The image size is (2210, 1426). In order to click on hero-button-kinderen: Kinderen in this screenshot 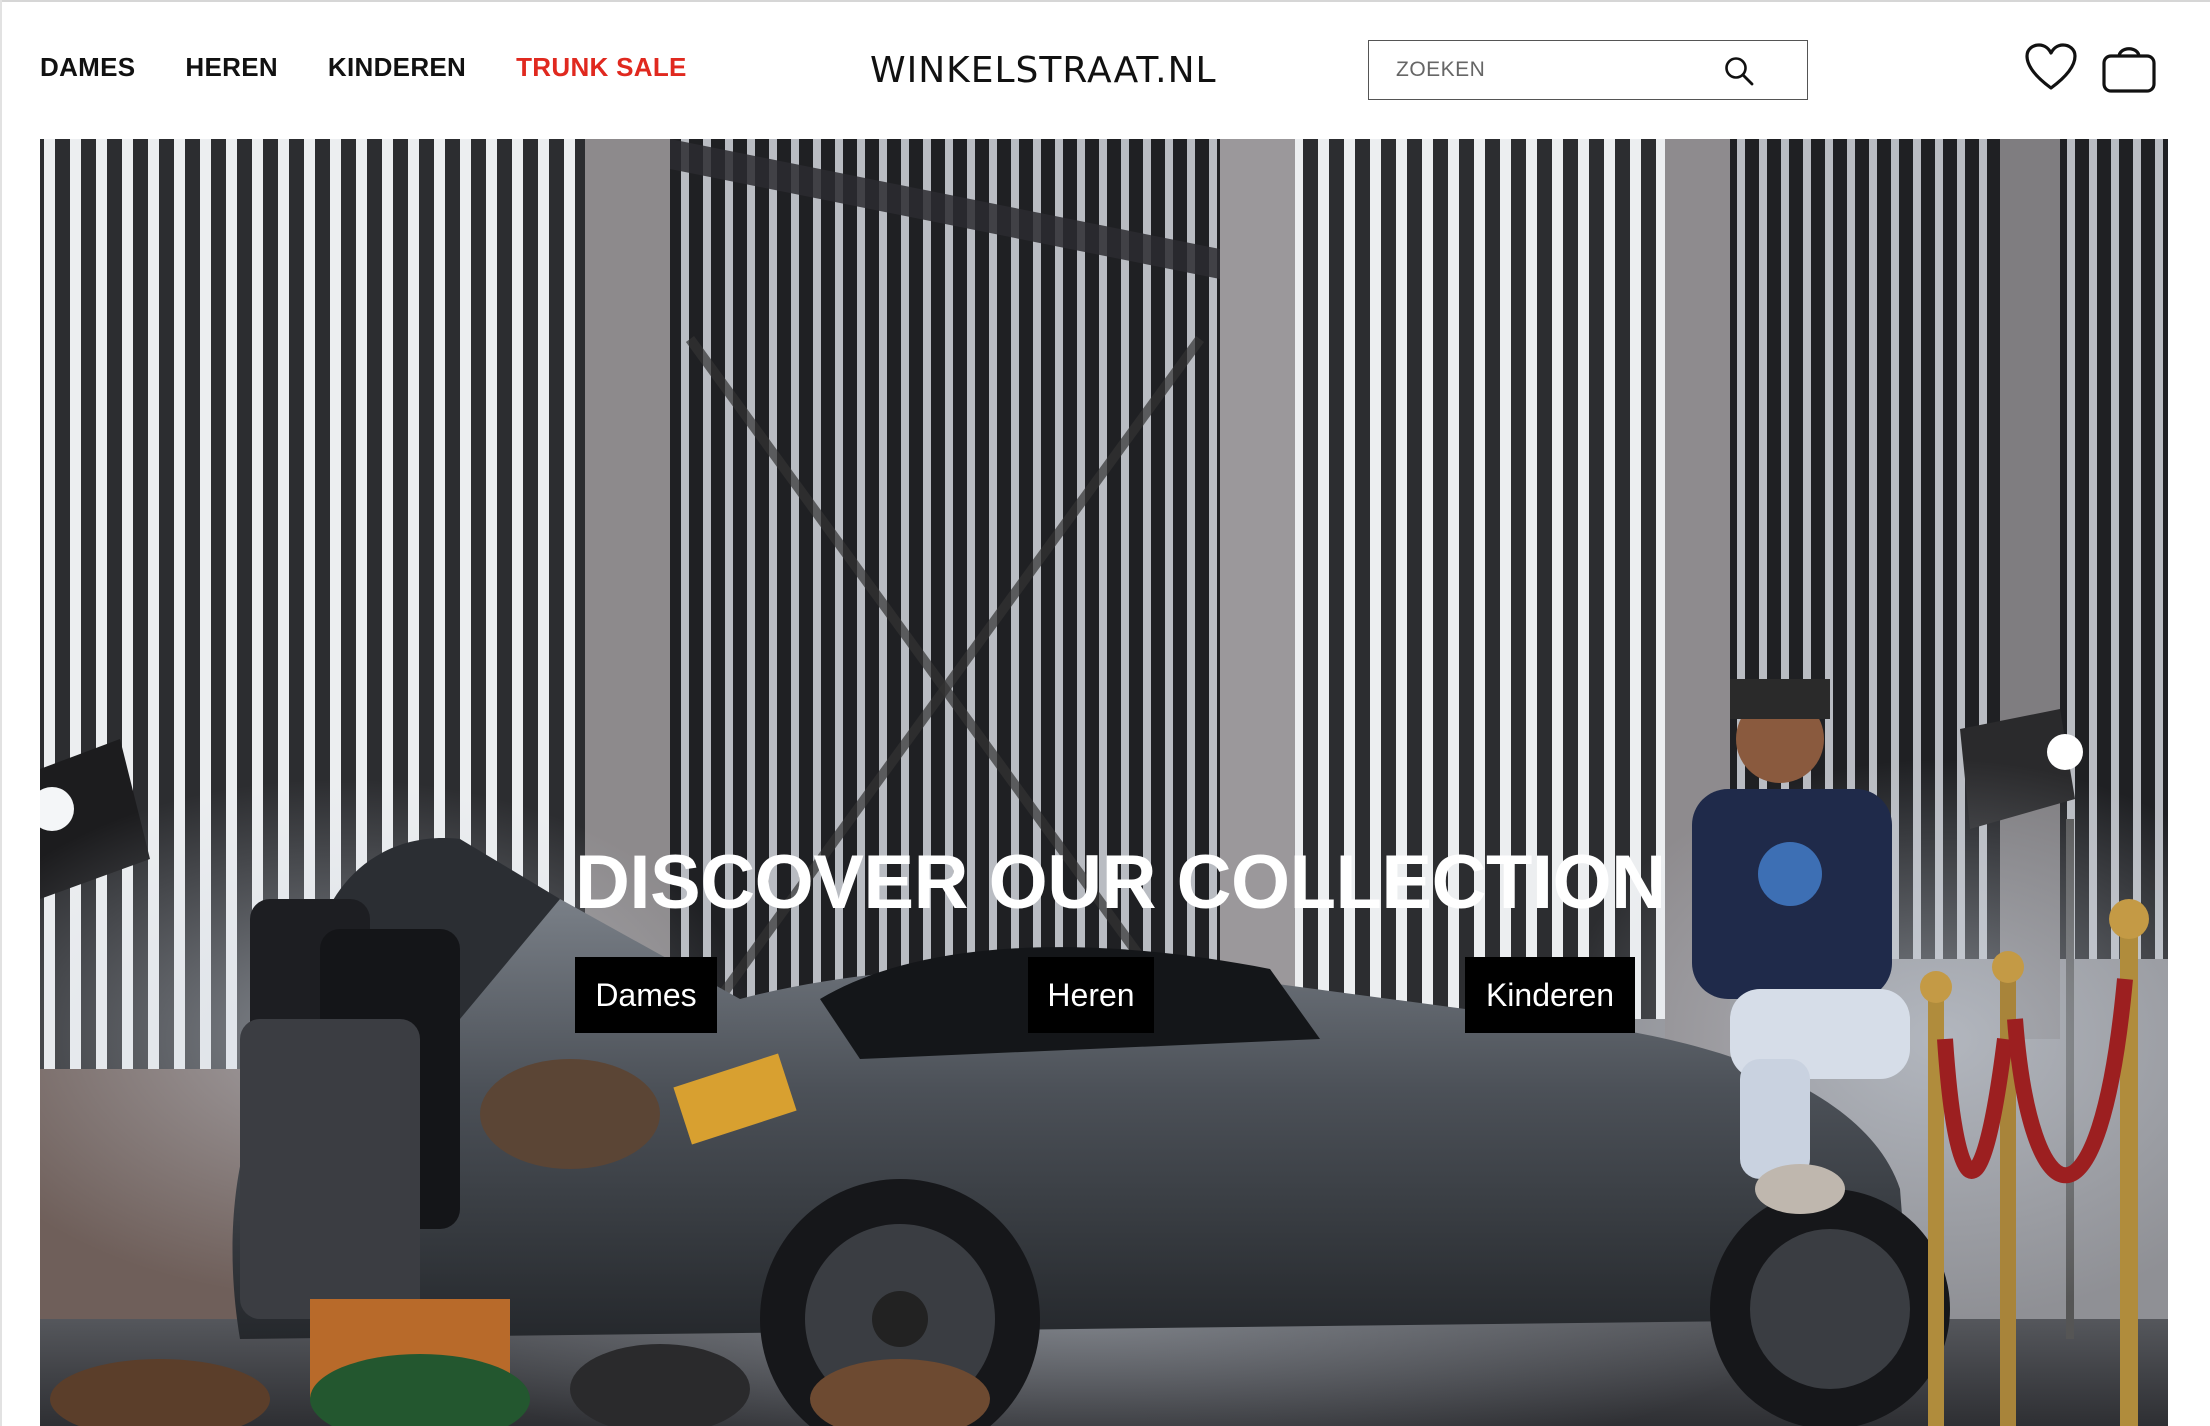, I will do `click(1550, 995)`.